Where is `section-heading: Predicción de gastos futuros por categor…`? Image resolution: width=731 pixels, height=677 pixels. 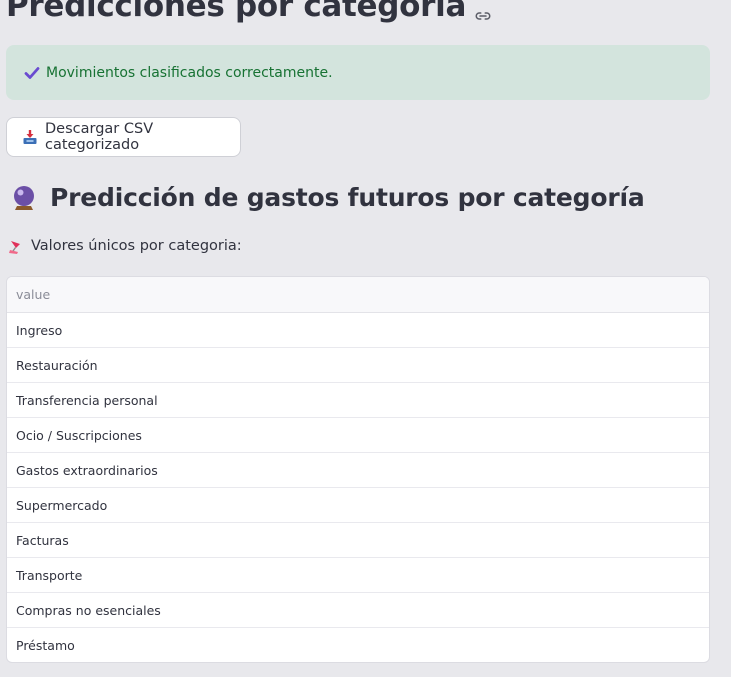
section-heading: Predicción de gastos futuros por categor… is located at coordinates (327, 197).